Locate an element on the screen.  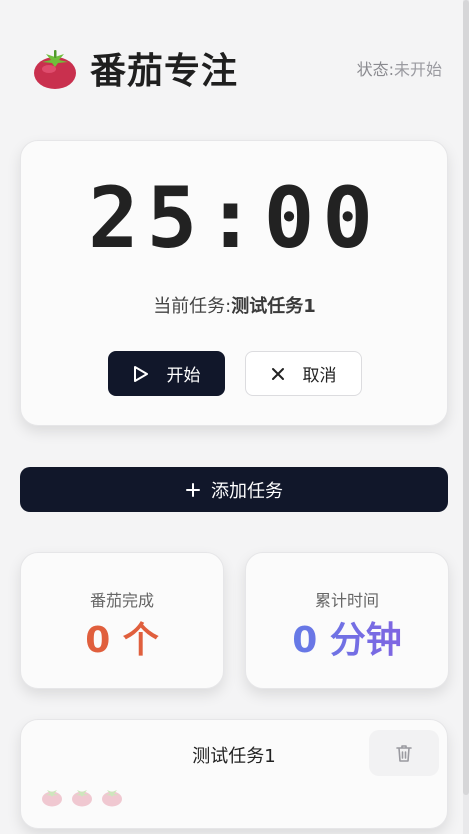
timer-display: 25:00 is located at coordinates (234, 218).